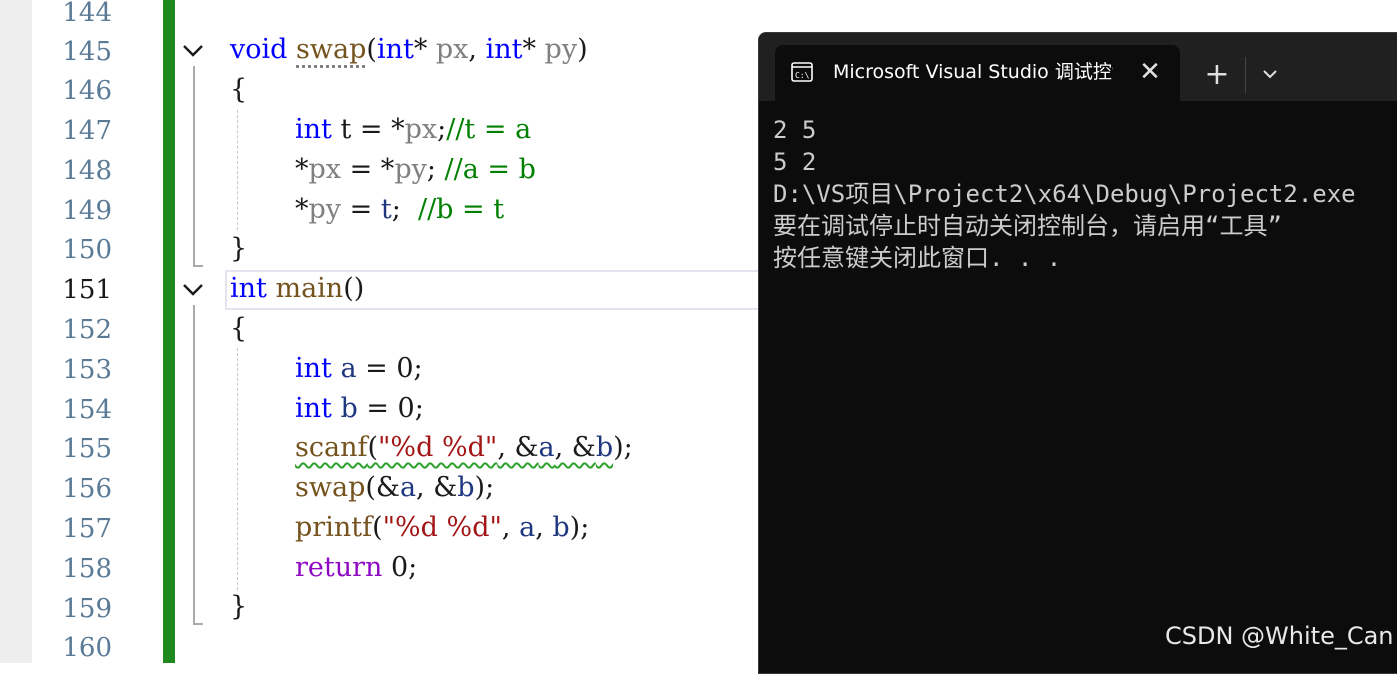  What do you see at coordinates (87, 370) in the screenshot?
I see `line-number: 153` at bounding box center [87, 370].